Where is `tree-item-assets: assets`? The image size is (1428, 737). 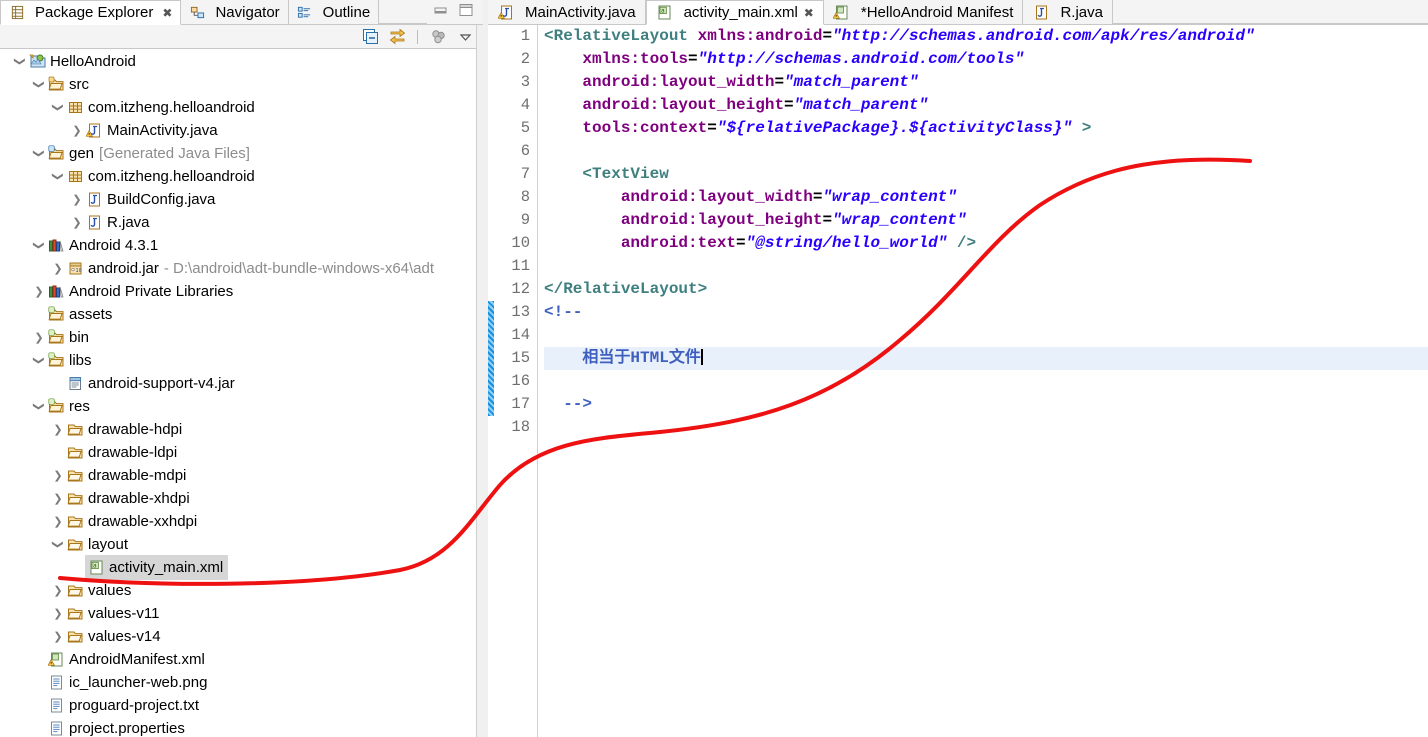 tree-item-assets: assets is located at coordinates (237, 314).